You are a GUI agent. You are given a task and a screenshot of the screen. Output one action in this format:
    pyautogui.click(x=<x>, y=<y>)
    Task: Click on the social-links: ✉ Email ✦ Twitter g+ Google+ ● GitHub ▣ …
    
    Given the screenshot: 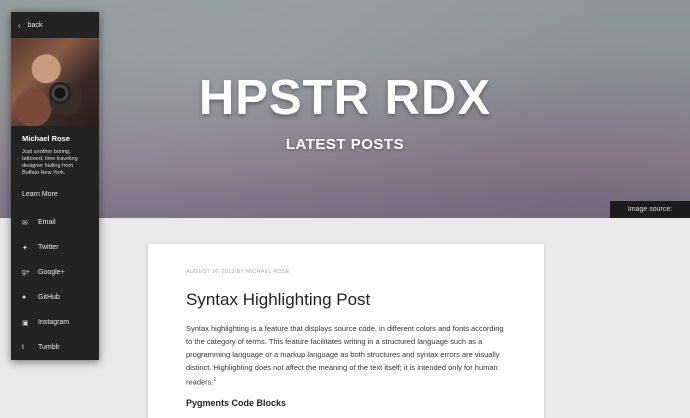 What is the action you would take?
    pyautogui.click(x=55, y=285)
    